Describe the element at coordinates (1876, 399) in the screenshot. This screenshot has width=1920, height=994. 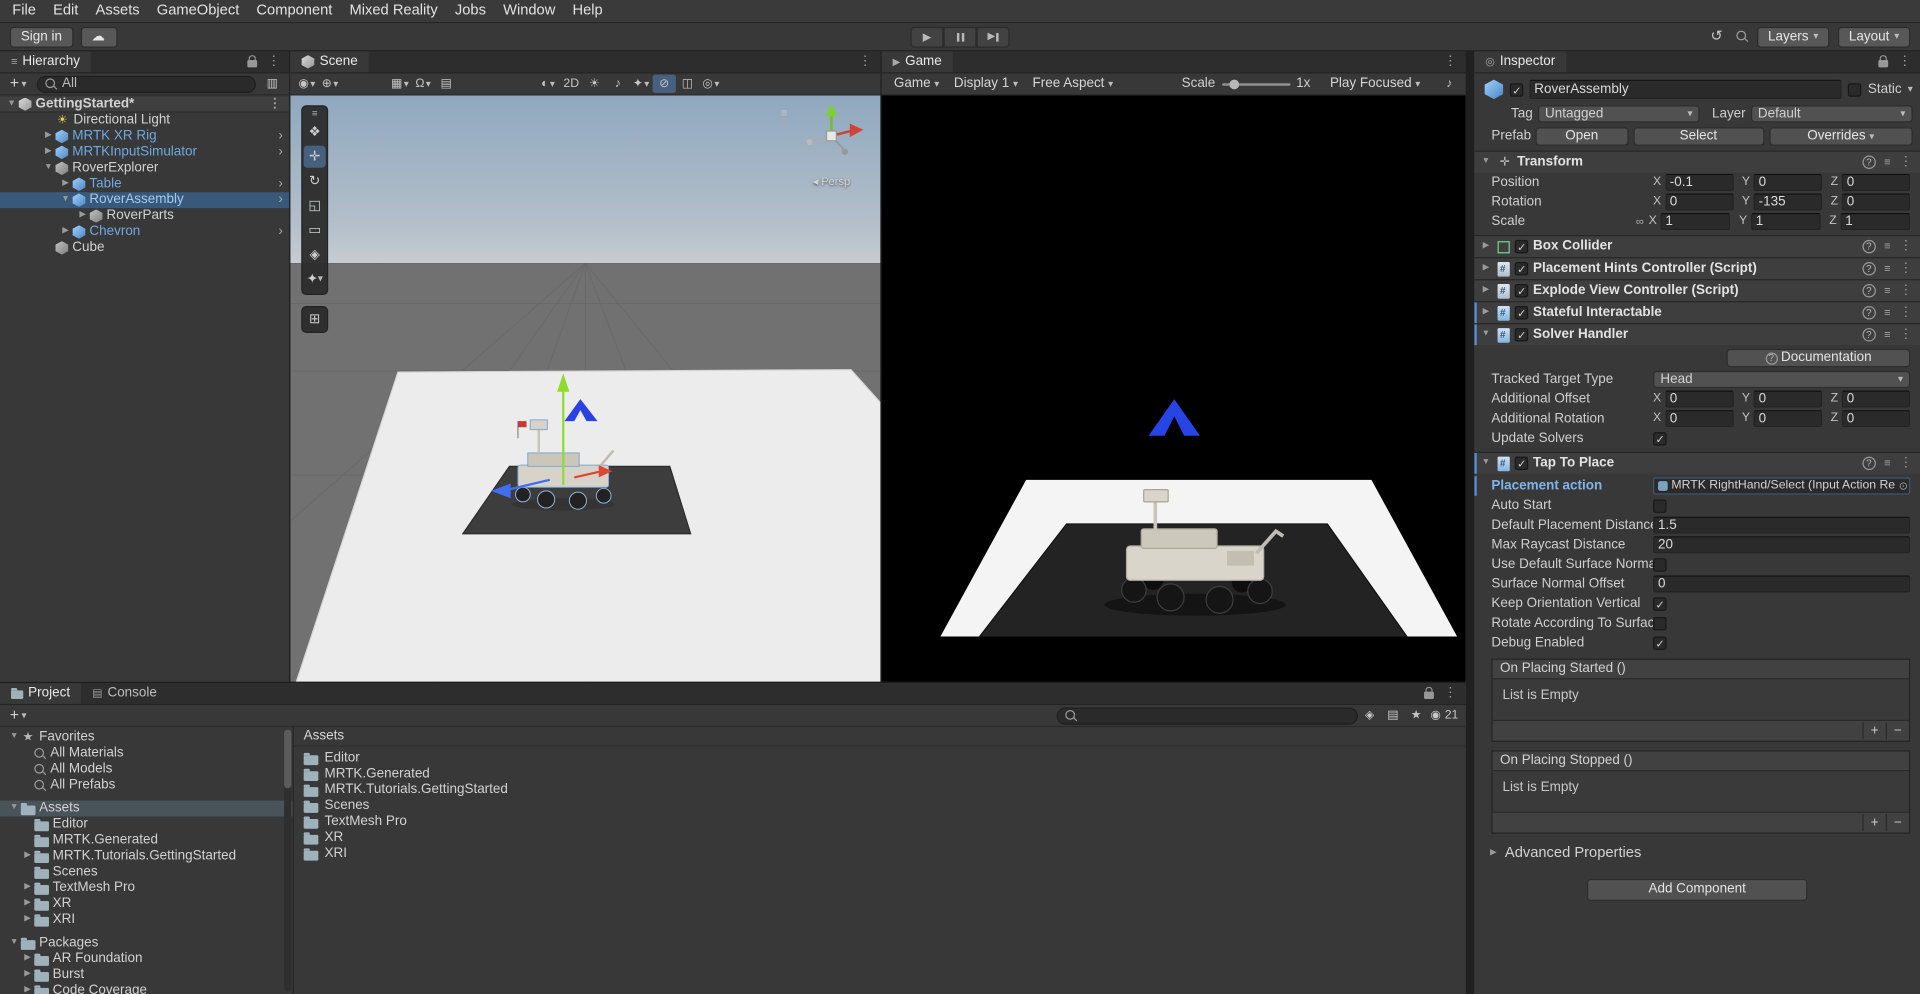
I see `additional-offset-z-field: 0` at that location.